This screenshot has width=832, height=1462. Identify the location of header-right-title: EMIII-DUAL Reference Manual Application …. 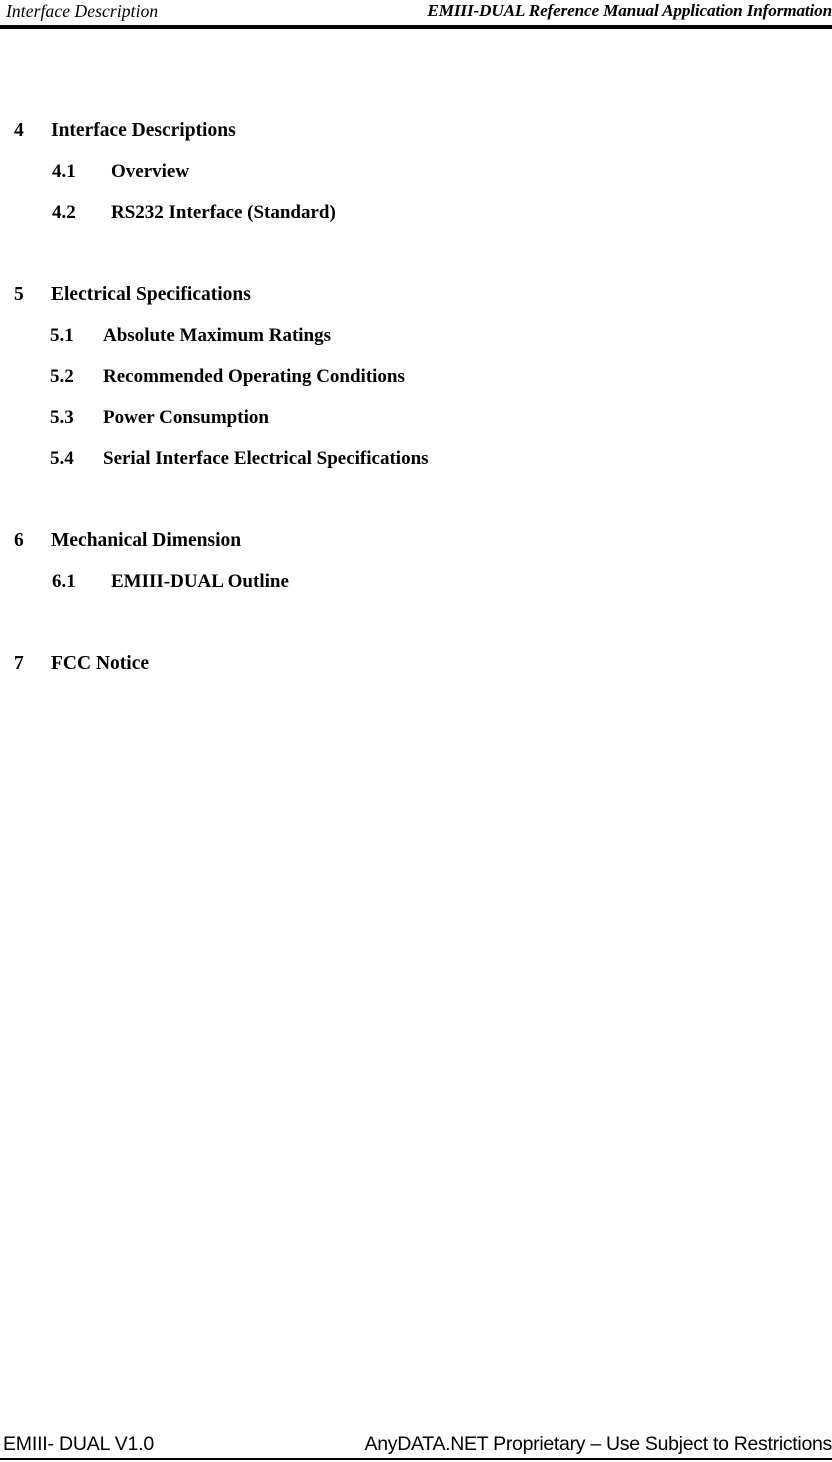
(629, 10).